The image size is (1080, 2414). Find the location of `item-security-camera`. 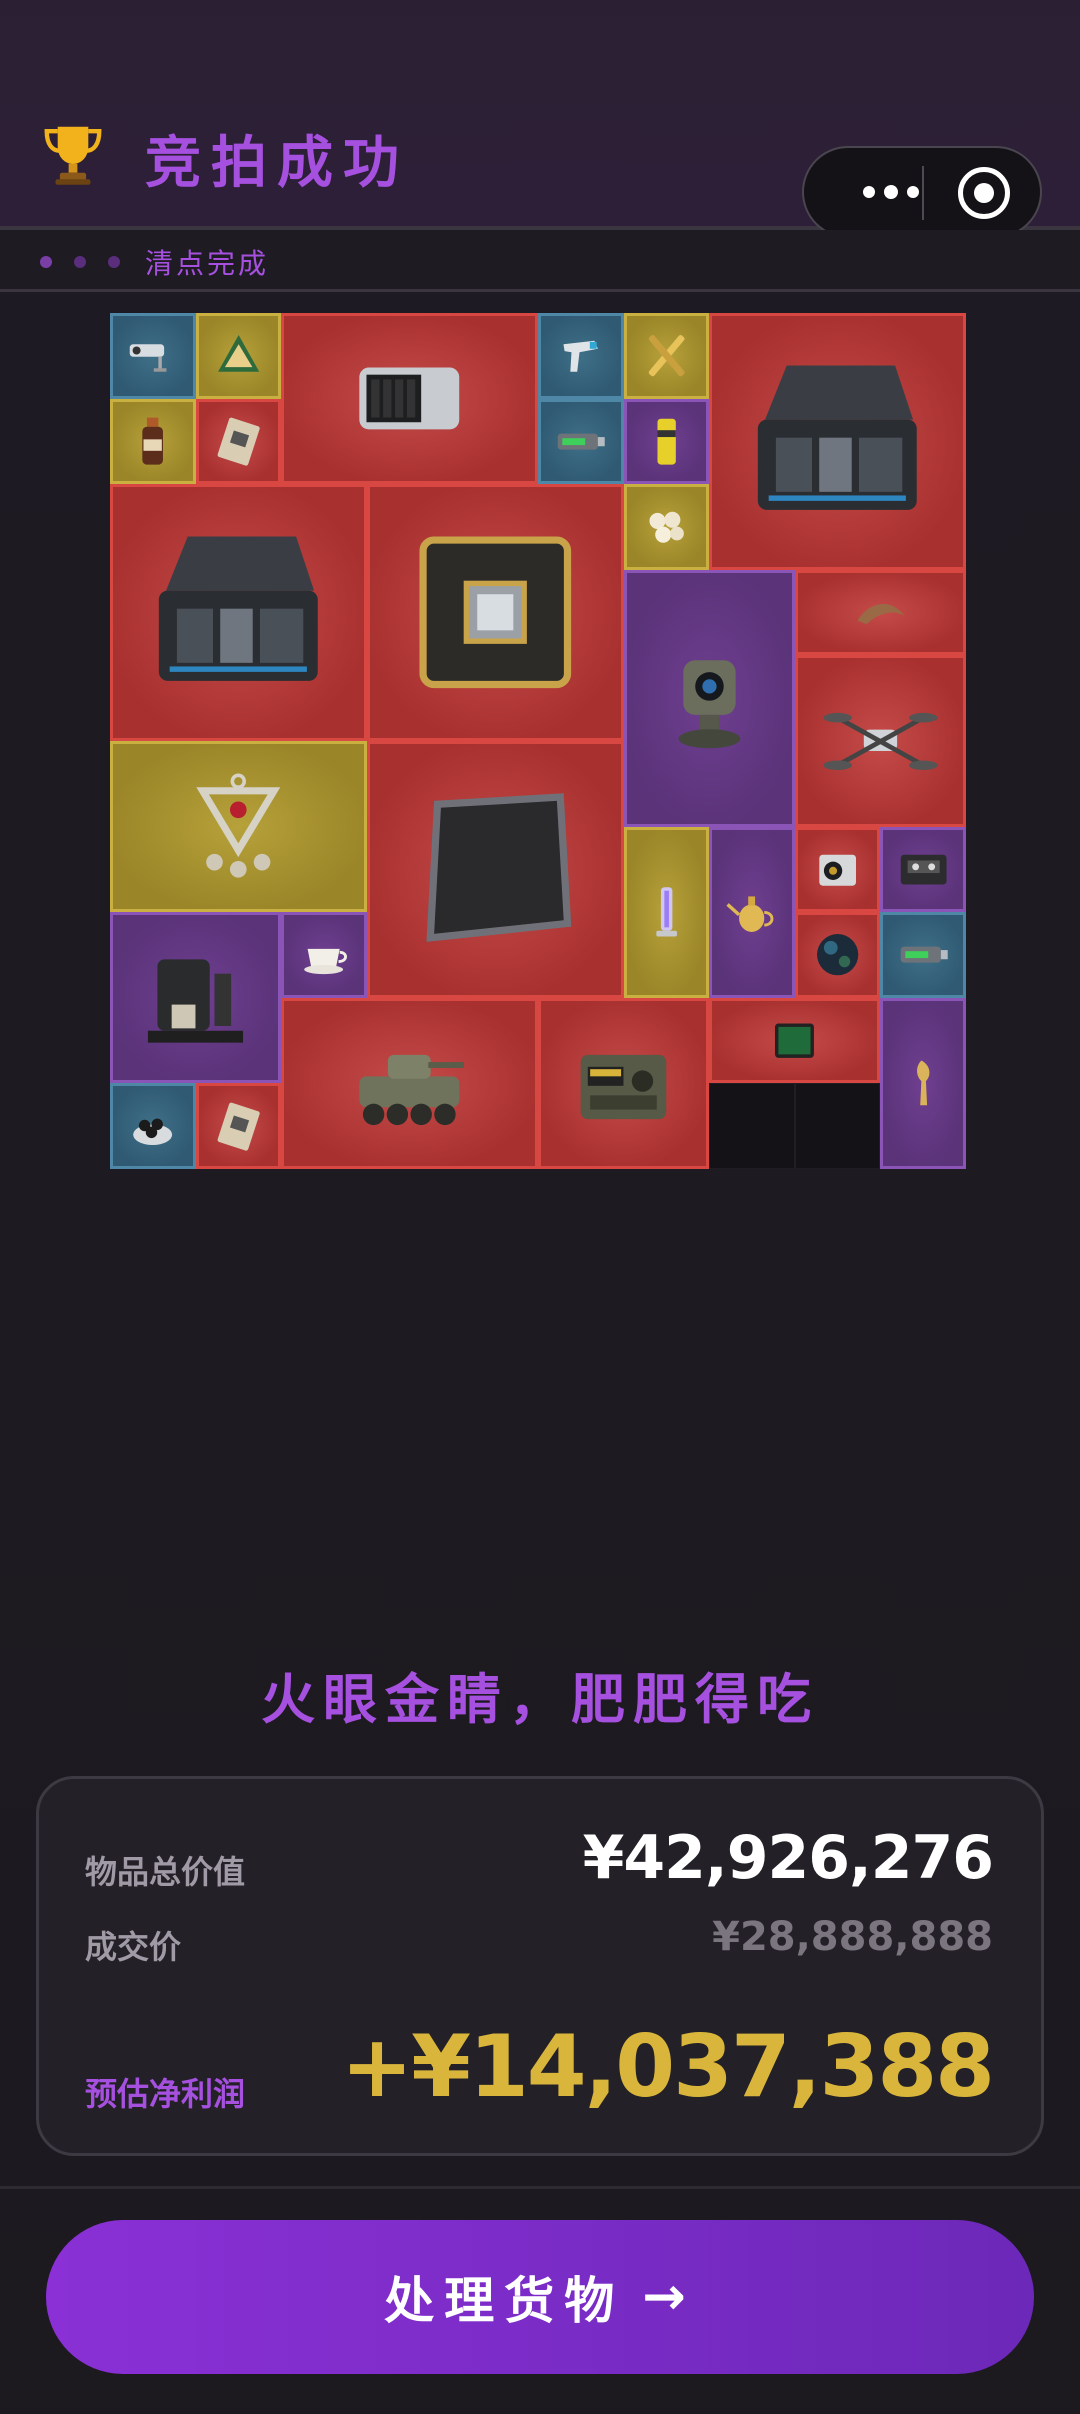

item-security-camera is located at coordinates (153, 356).